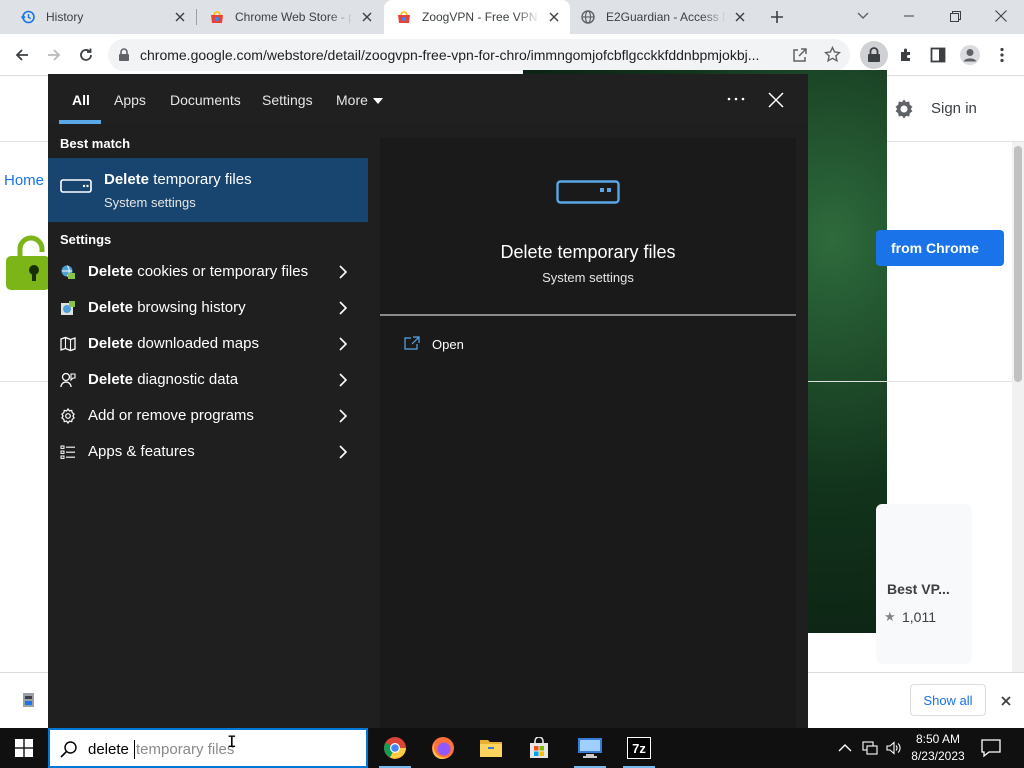 The height and width of the screenshot is (768, 1024). What do you see at coordinates (491, 748) in the screenshot?
I see `taskbar-file-explorer` at bounding box center [491, 748].